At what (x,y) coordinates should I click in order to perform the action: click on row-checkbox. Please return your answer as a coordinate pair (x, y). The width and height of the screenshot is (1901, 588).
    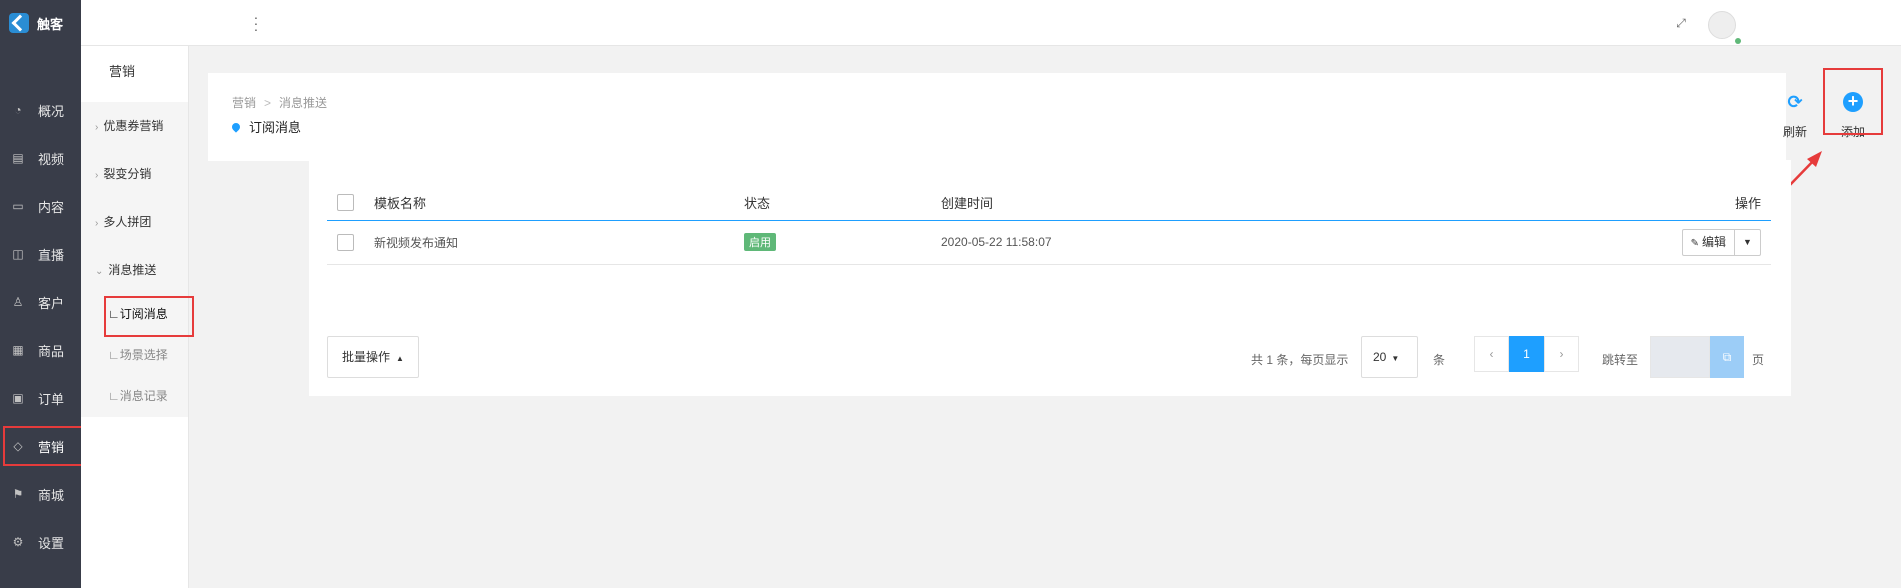
    Looking at the image, I should click on (345, 242).